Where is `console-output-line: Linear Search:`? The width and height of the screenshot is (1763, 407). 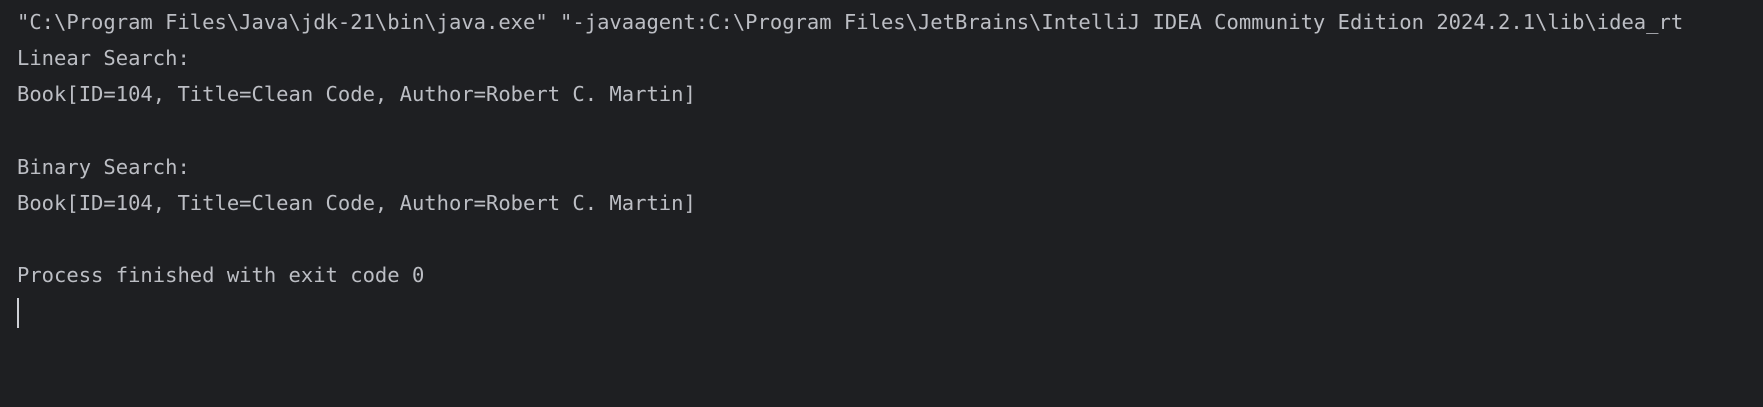
console-output-line: Linear Search: is located at coordinates (103, 58).